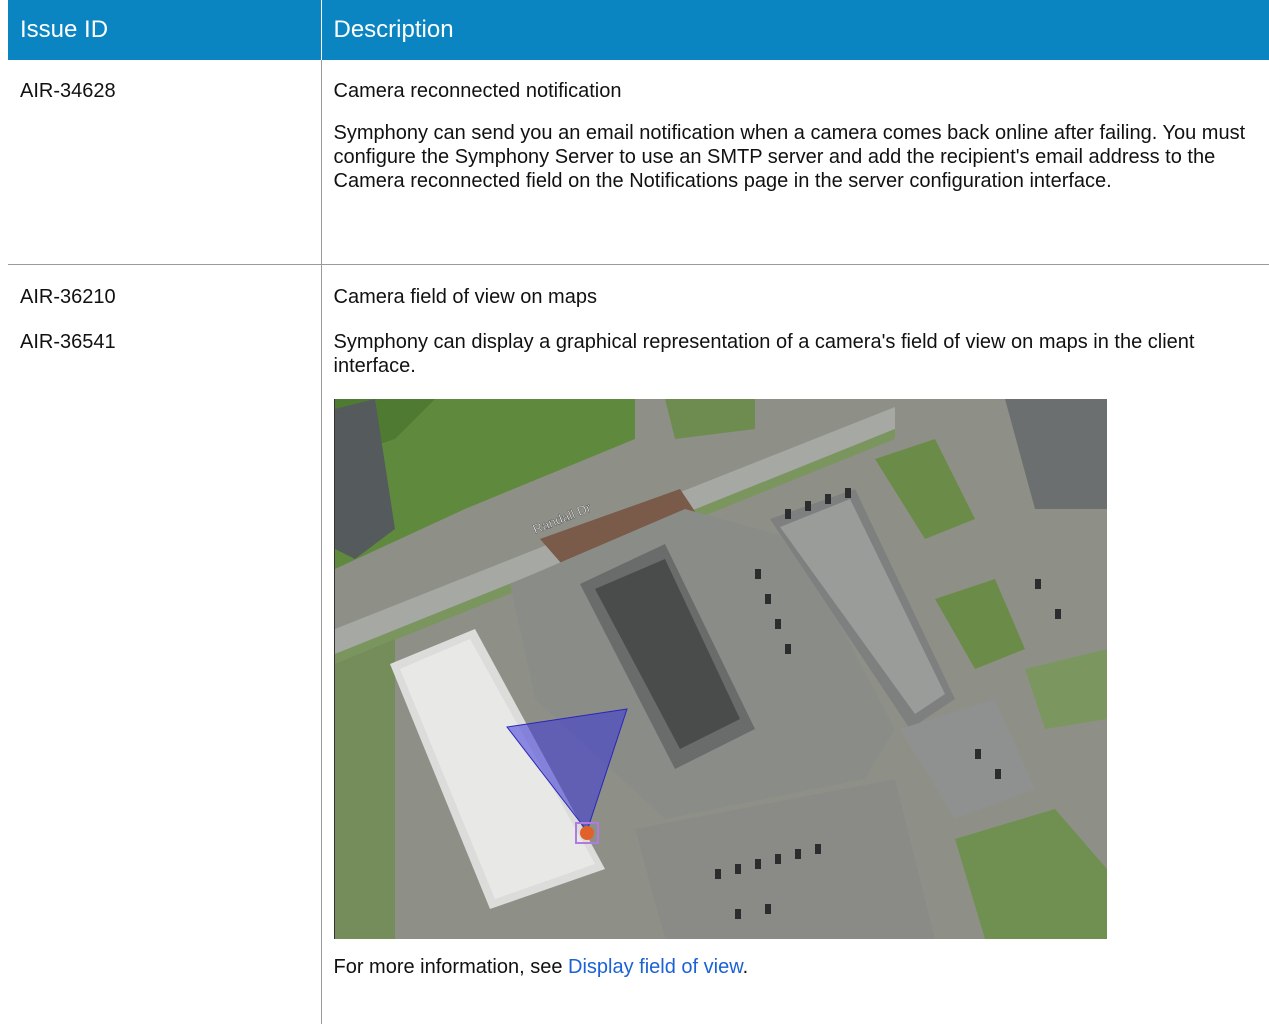 The image size is (1269, 1025). What do you see at coordinates (795, 30) in the screenshot?
I see `header-description: Description` at bounding box center [795, 30].